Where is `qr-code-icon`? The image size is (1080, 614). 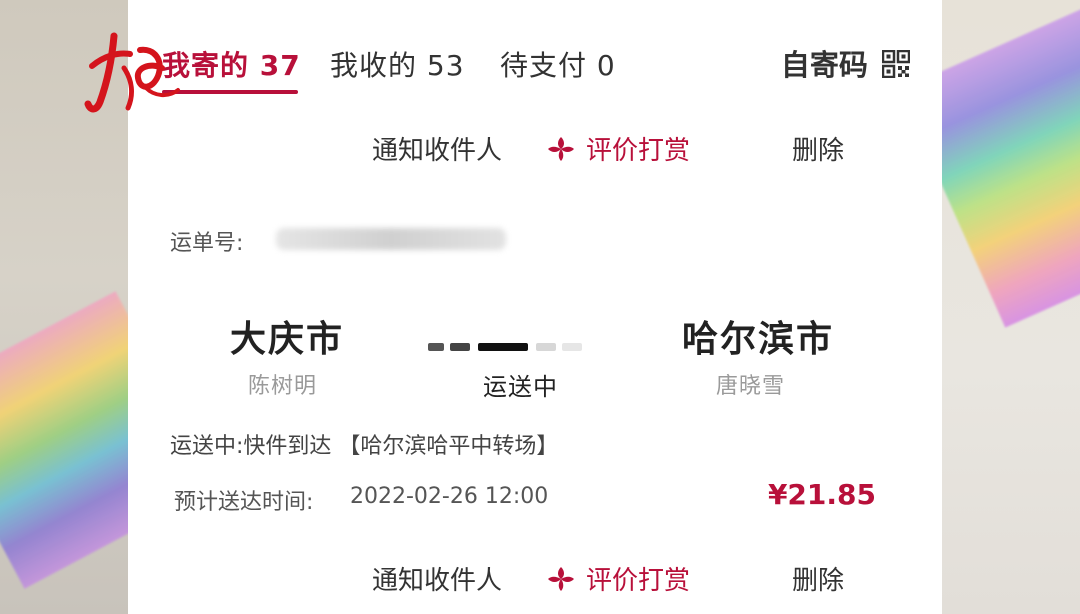 qr-code-icon is located at coordinates (896, 64).